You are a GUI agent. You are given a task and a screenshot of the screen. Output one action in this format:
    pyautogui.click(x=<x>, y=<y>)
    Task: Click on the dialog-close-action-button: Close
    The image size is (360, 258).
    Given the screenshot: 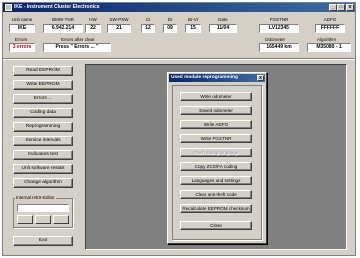 What is the action you would take?
    pyautogui.click(x=216, y=225)
    